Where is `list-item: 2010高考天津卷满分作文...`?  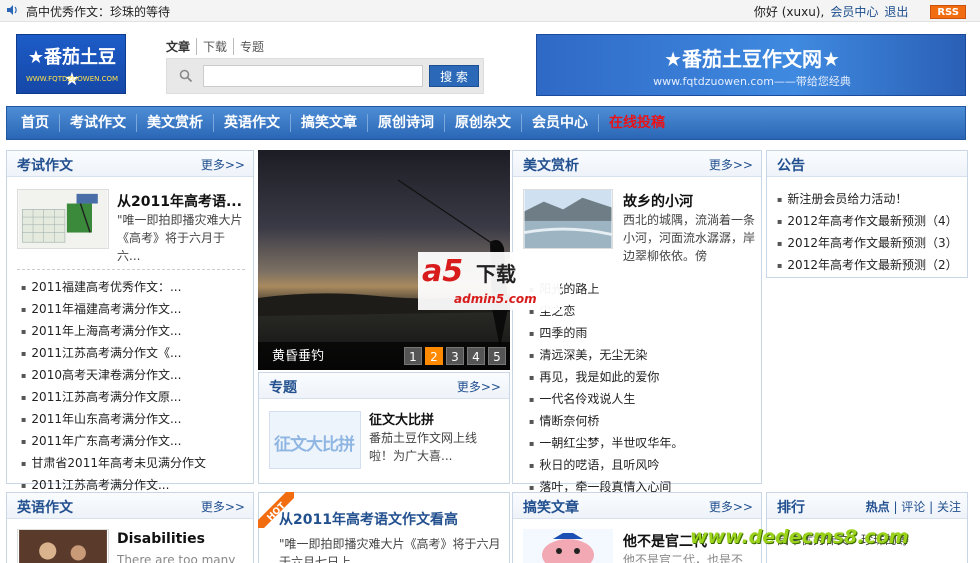 list-item: 2010高考天津卷满分作文... is located at coordinates (113, 376).